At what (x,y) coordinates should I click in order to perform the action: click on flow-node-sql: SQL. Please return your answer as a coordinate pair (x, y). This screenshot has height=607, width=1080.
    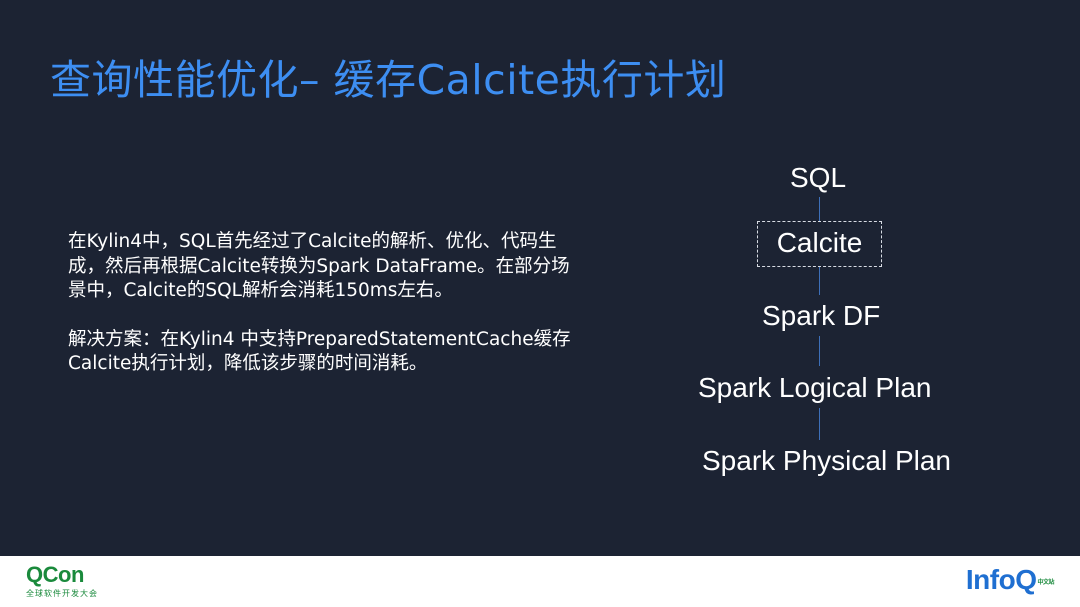
    Looking at the image, I should click on (818, 177).